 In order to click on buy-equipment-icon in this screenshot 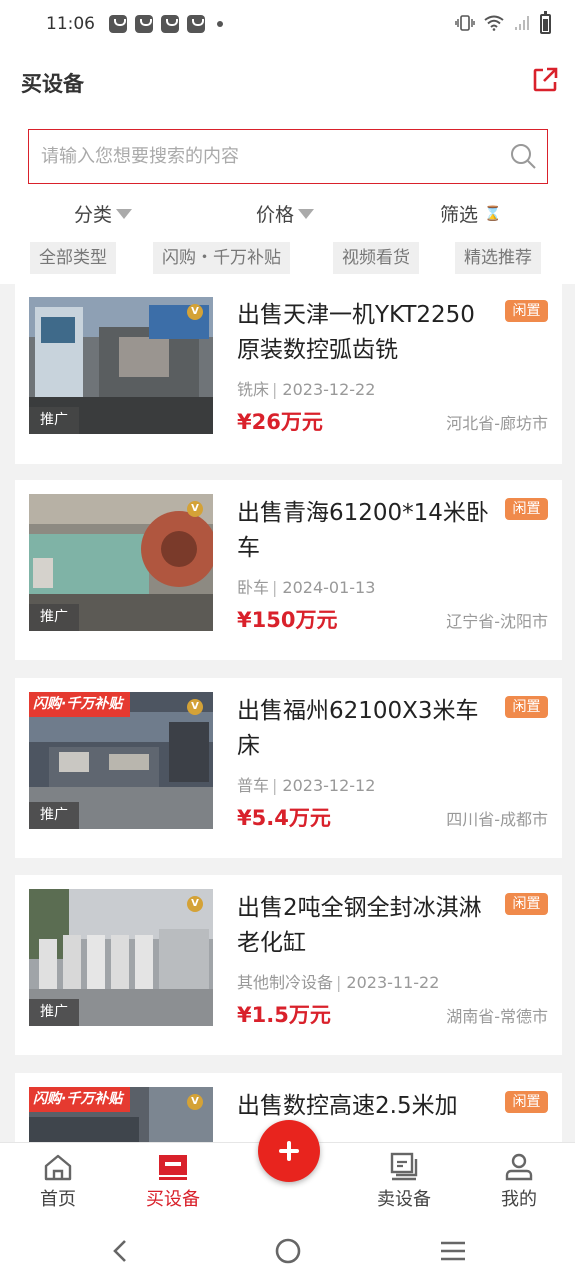, I will do `click(173, 1167)`.